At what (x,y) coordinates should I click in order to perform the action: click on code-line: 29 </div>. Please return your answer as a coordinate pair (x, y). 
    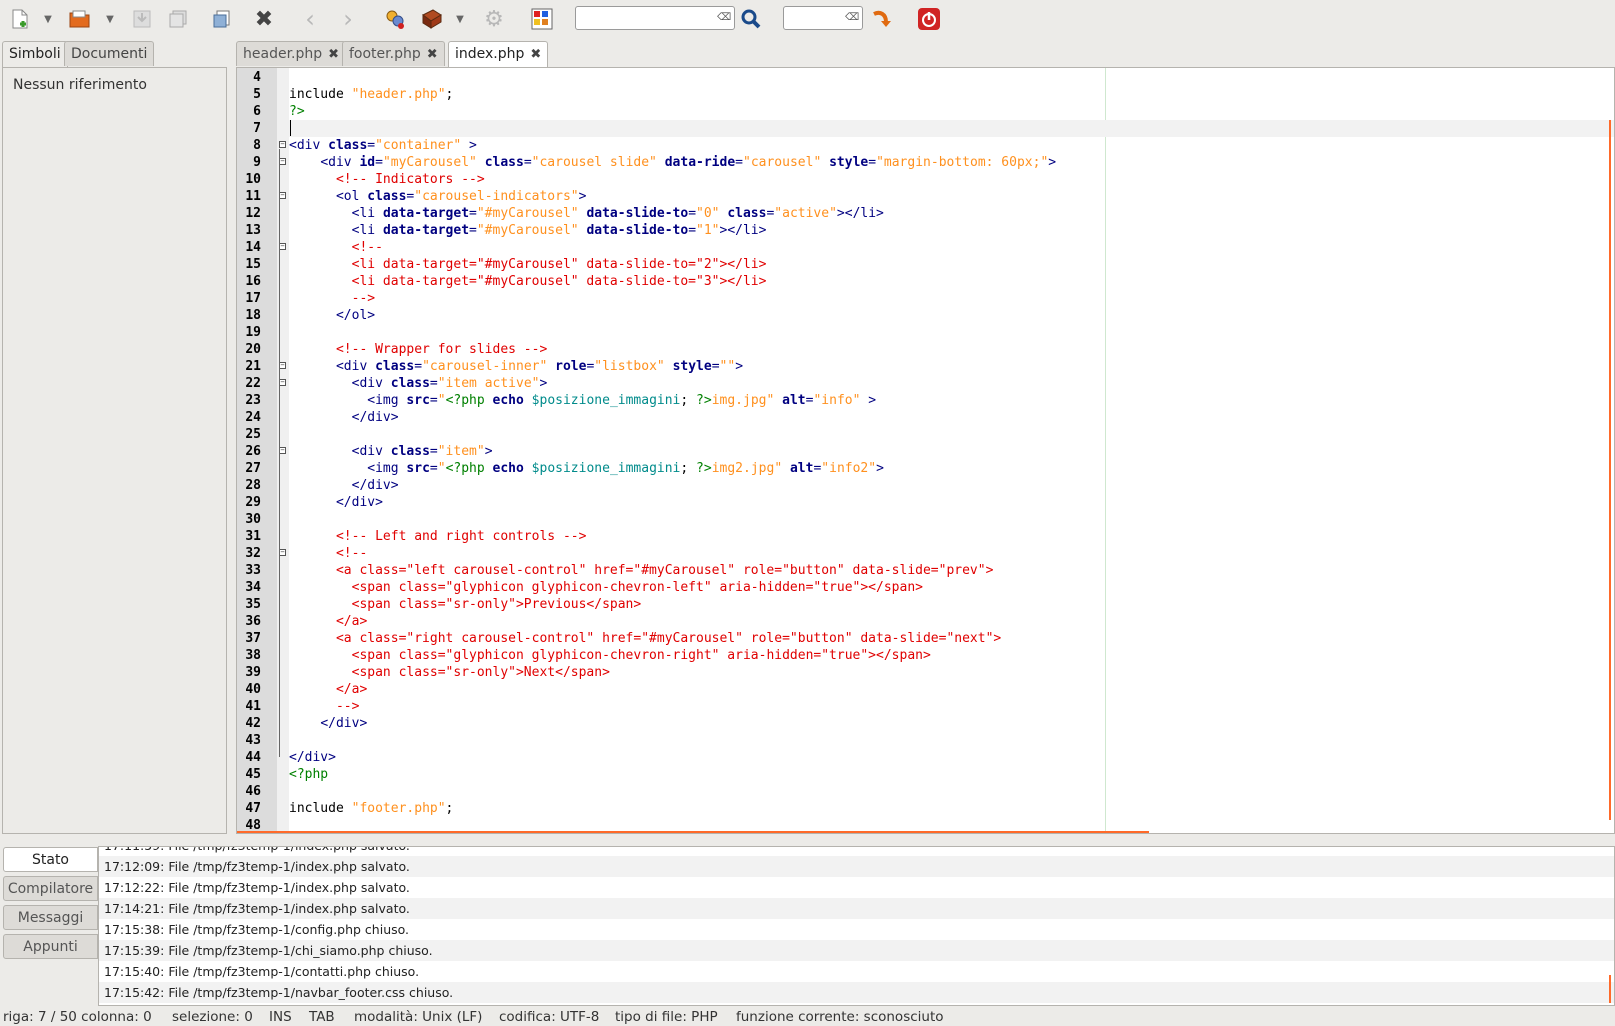
    Looking at the image, I should click on (925, 502).